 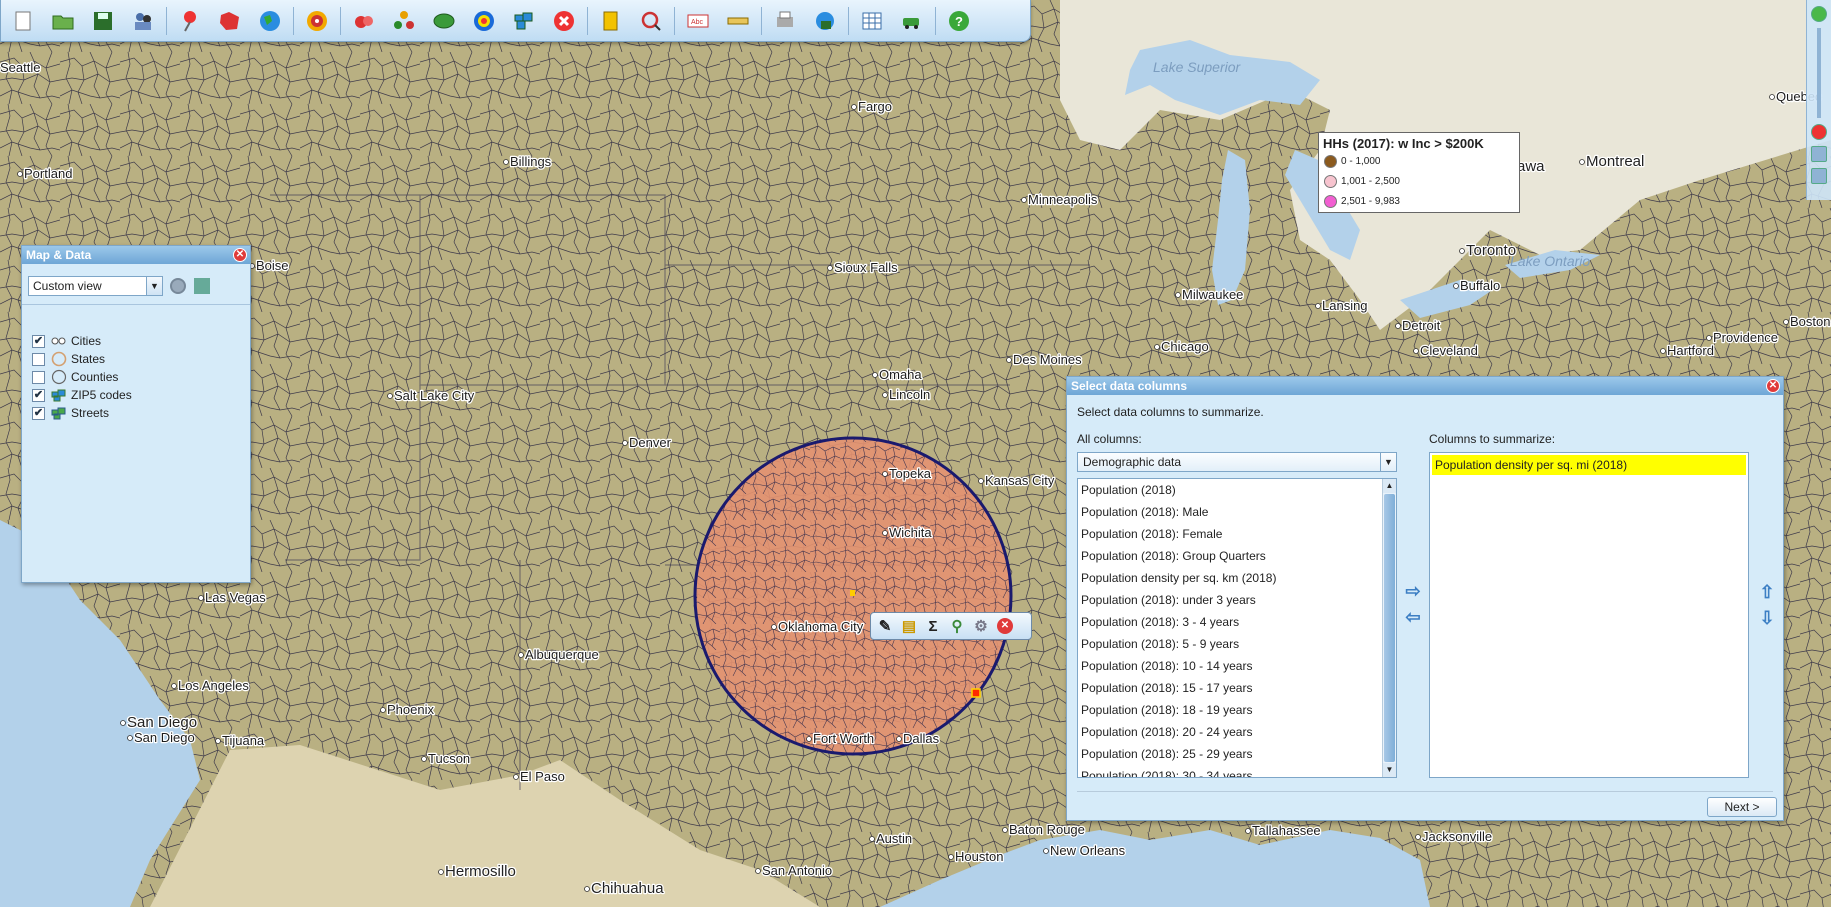 I want to click on delete-icon, so click(x=564, y=21).